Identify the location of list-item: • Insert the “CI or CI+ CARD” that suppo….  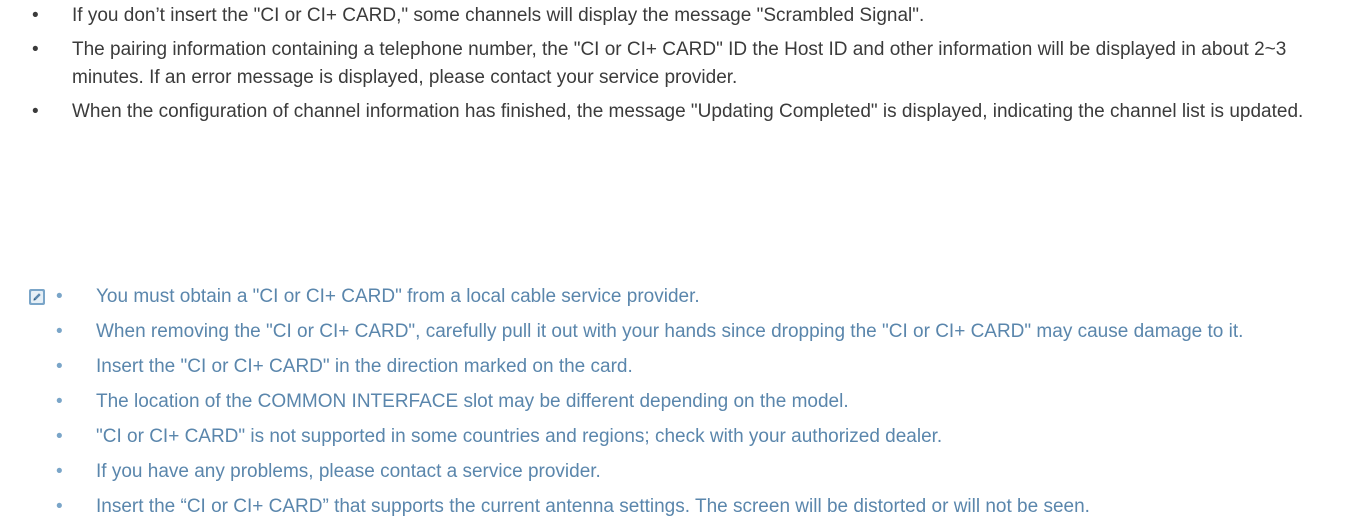
(706, 507).